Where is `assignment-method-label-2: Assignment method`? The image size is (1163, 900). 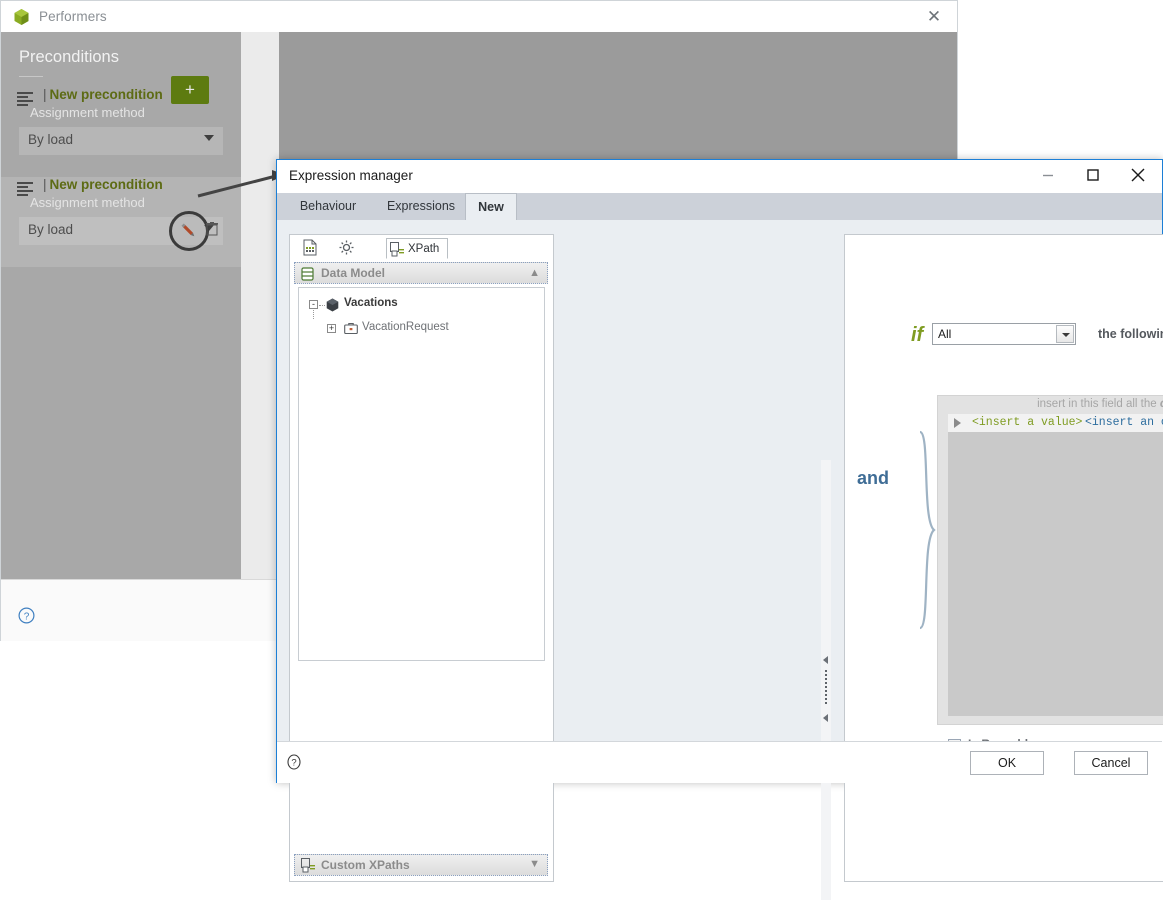 assignment-method-label-2: Assignment method is located at coordinates (87, 202).